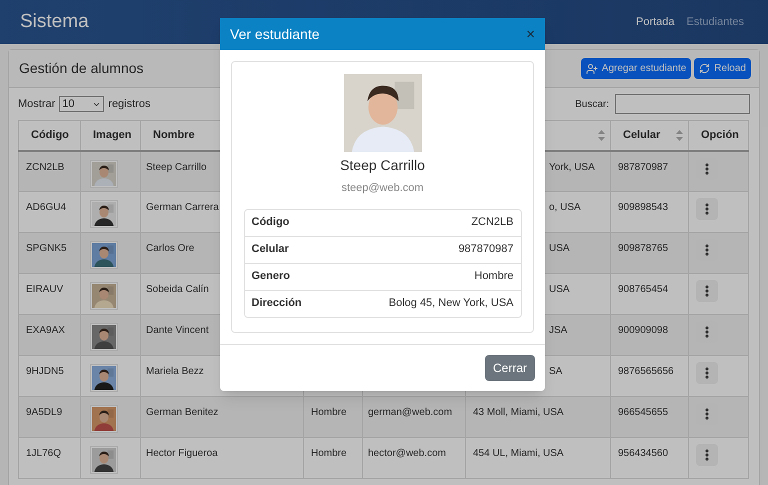 Image resolution: width=768 pixels, height=485 pixels. Describe the element at coordinates (129, 104) in the screenshot. I see `records-label: registros` at that location.